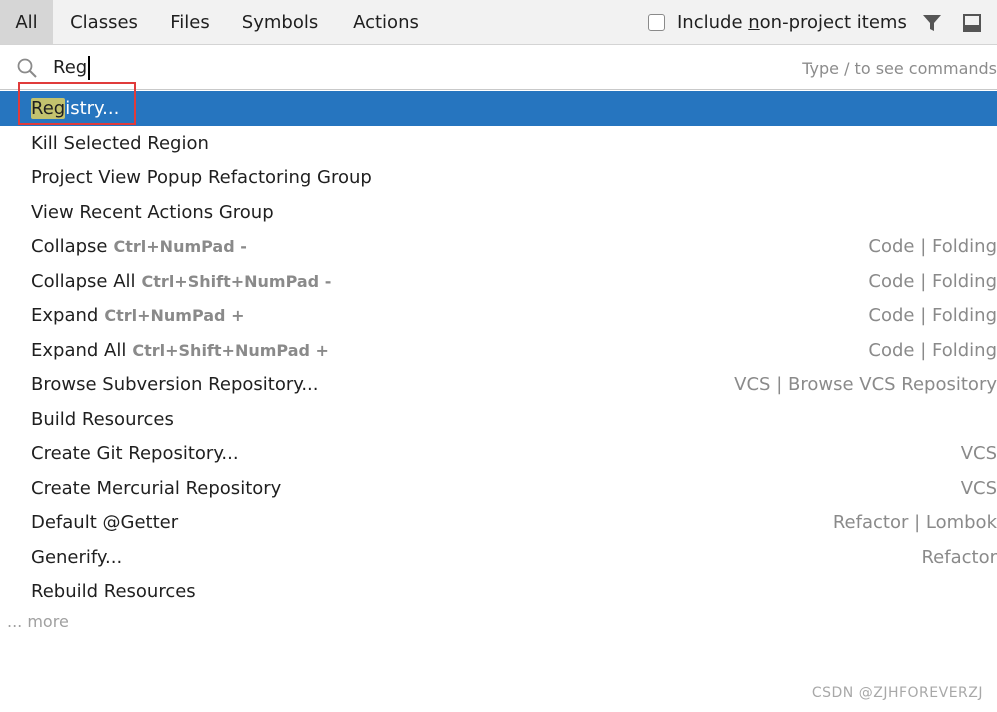 This screenshot has width=997, height=712. Describe the element at coordinates (280, 22) in the screenshot. I see `tab-symbols: Symbols` at that location.